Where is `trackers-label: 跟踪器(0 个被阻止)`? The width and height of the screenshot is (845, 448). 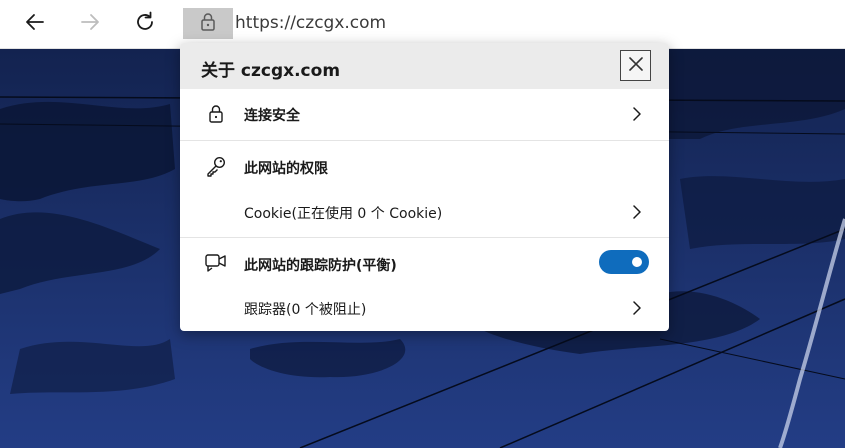
trackers-label: 跟踪器(0 个被阻止) is located at coordinates (305, 310).